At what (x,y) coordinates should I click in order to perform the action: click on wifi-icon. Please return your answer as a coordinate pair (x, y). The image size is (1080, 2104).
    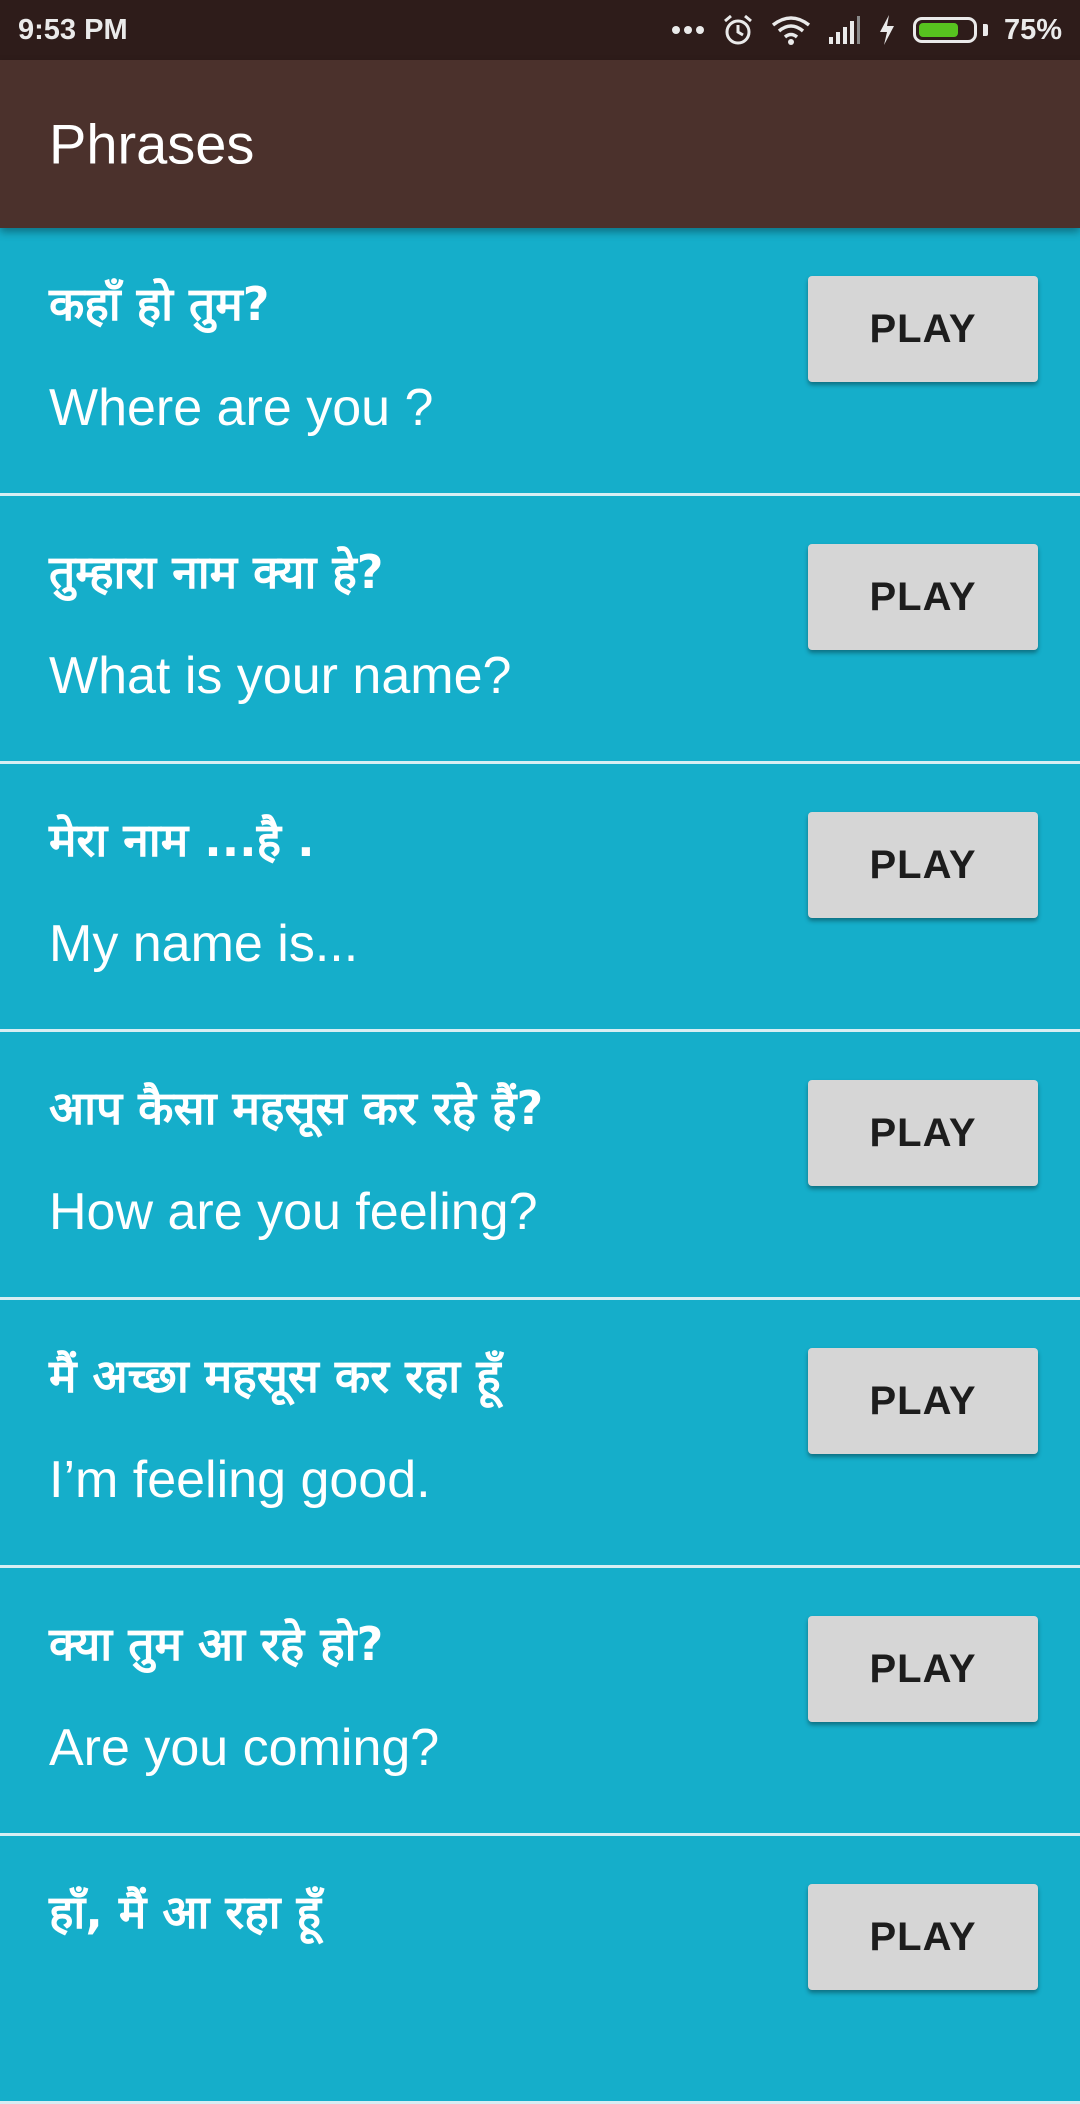
    Looking at the image, I should click on (791, 30).